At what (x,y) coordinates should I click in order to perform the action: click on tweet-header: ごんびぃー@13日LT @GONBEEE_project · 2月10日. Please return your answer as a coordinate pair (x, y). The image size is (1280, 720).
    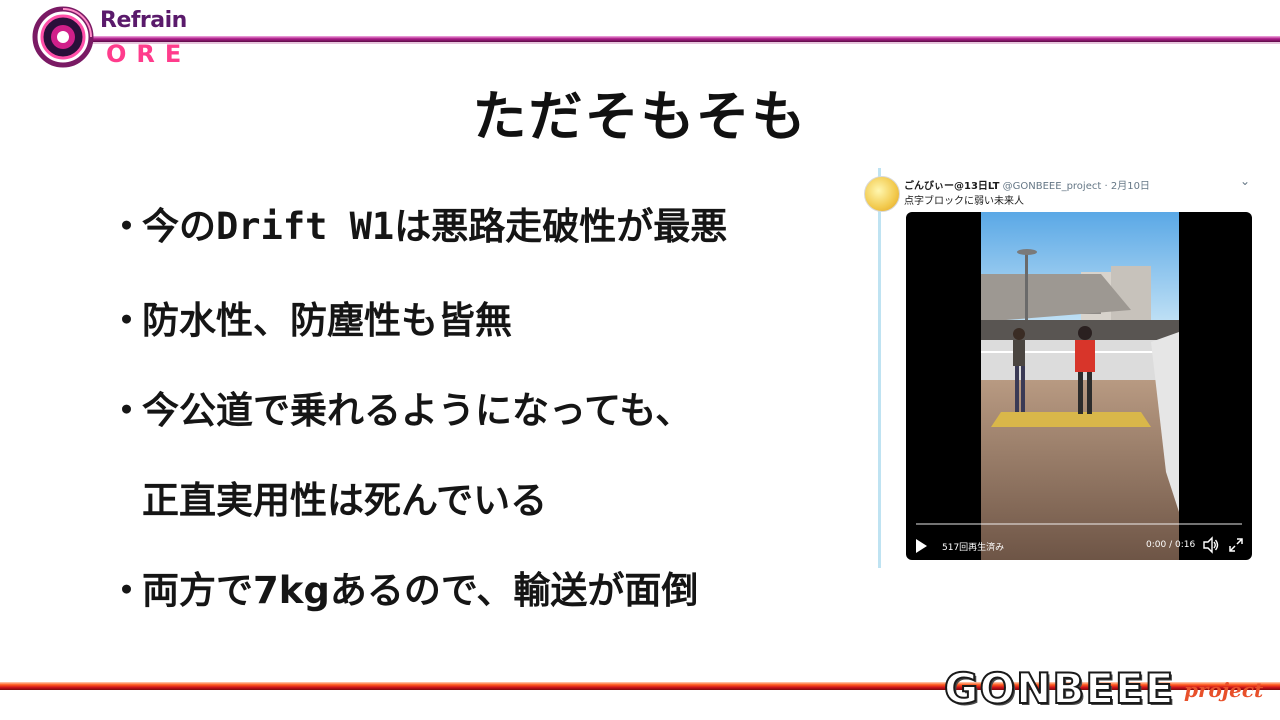
    Looking at the image, I should click on (1027, 184).